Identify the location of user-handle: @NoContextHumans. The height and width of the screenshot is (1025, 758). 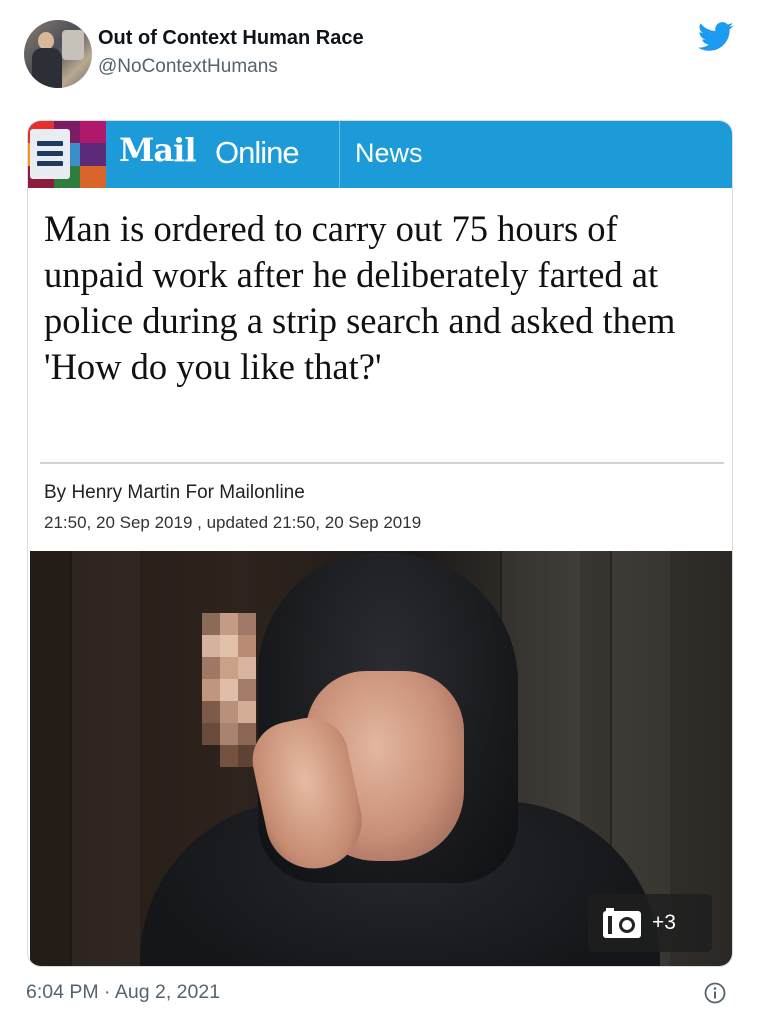
(188, 67).